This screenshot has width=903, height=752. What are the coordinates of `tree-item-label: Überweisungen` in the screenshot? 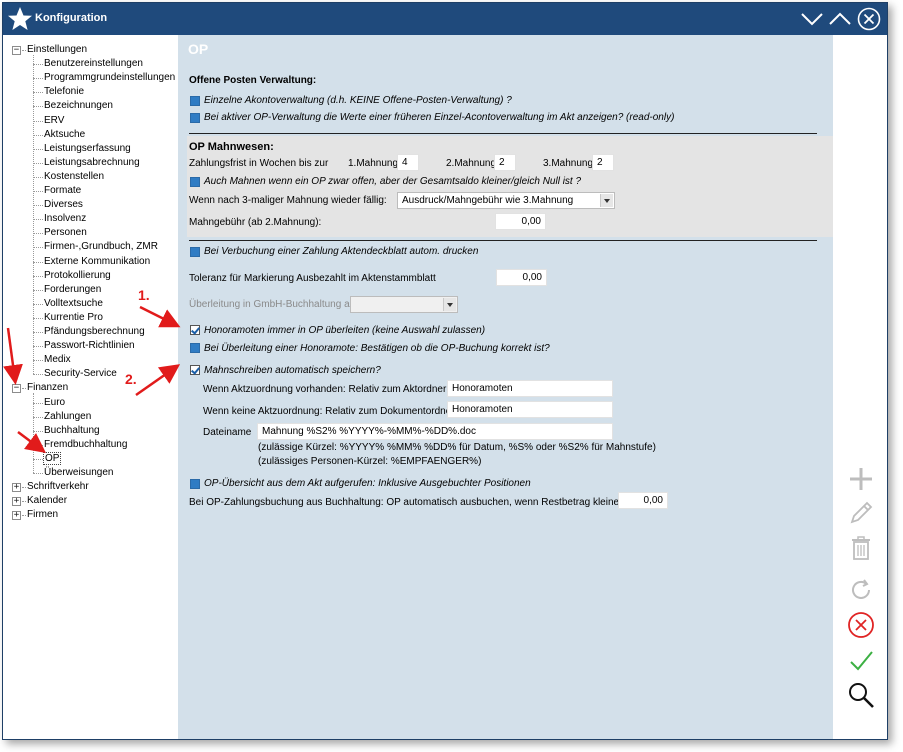 It's located at (79, 472).